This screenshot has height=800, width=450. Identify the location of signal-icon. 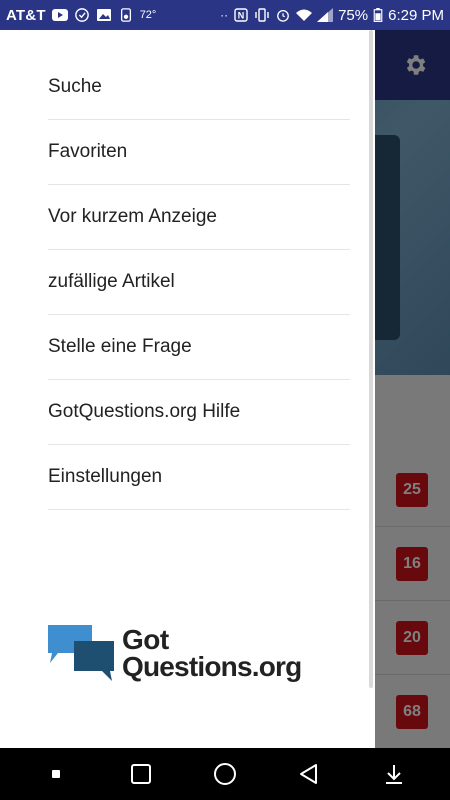
(325, 15).